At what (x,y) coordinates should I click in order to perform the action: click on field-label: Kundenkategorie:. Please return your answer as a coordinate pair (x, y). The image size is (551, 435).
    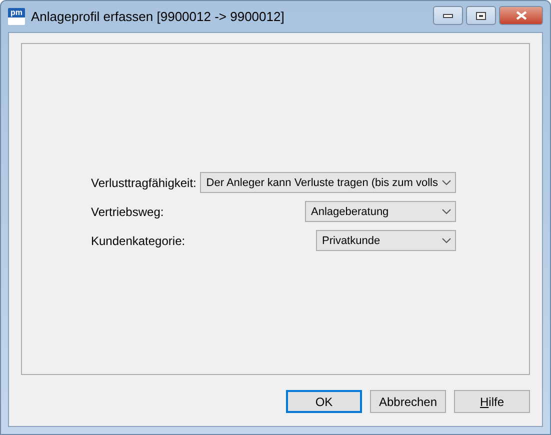
    Looking at the image, I should click on (138, 241).